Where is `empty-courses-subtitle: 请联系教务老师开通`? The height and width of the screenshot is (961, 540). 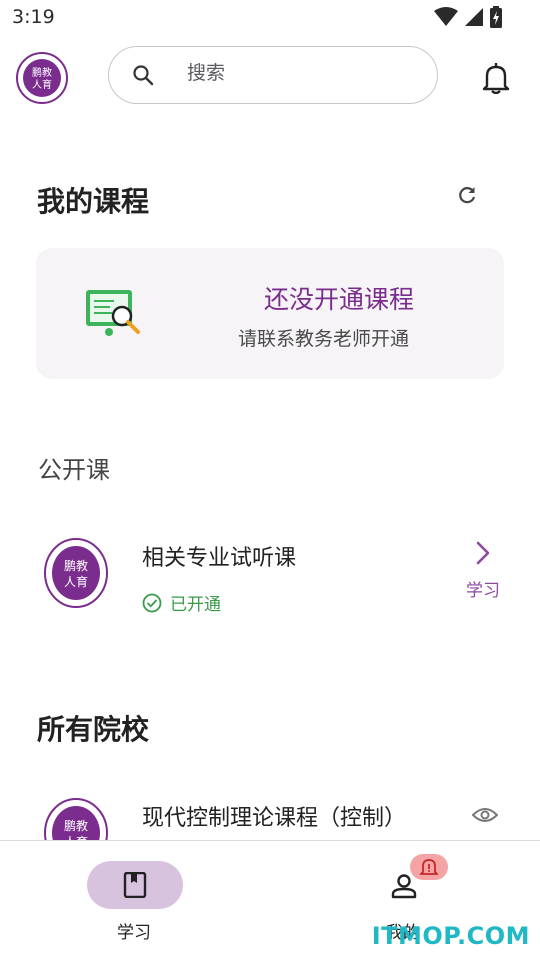 empty-courses-subtitle: 请联系教务老师开通 is located at coordinates (324, 339).